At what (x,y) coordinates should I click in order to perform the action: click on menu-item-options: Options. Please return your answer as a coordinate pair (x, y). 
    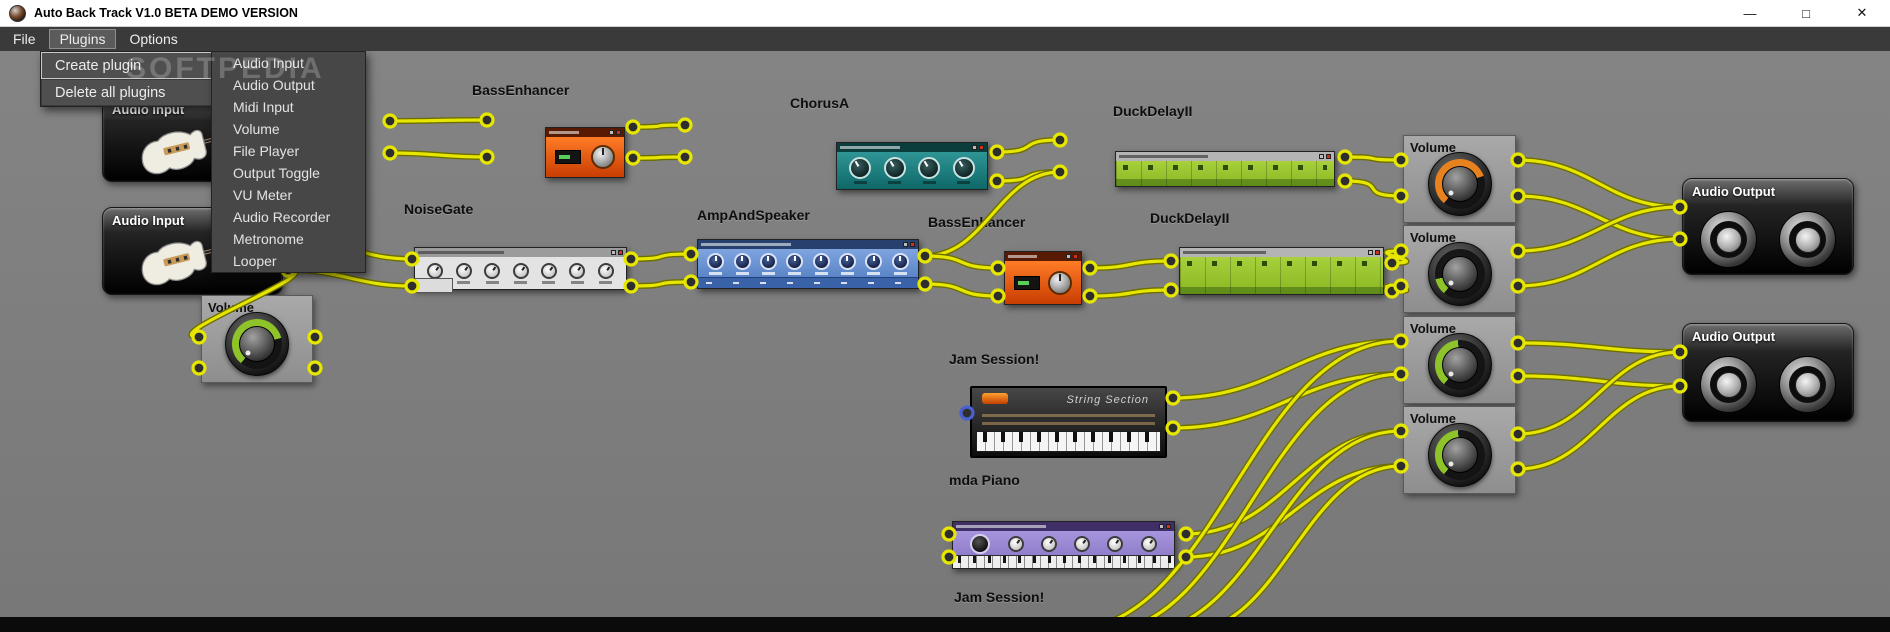
    Looking at the image, I should click on (153, 39).